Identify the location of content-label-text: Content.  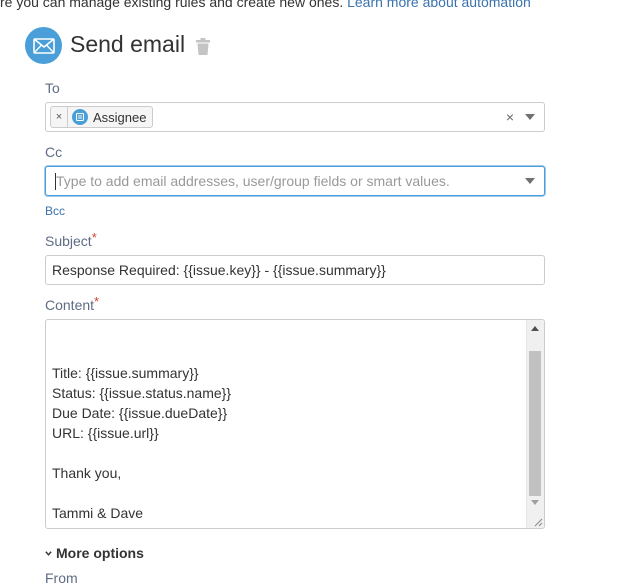
(70, 305).